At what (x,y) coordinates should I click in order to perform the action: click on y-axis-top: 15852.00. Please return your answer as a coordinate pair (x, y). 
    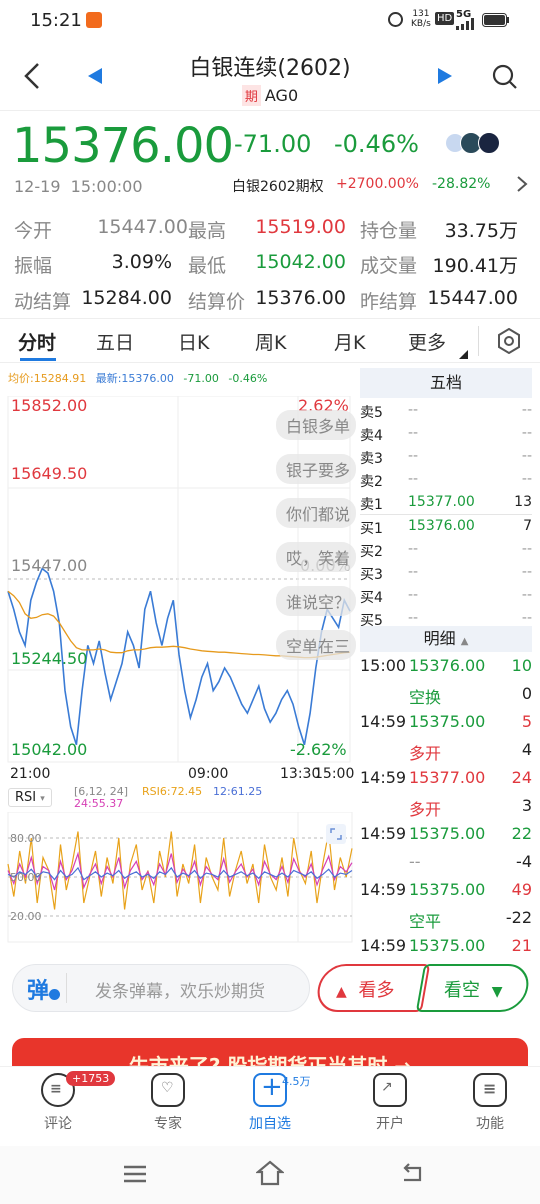
    Looking at the image, I should click on (49, 405).